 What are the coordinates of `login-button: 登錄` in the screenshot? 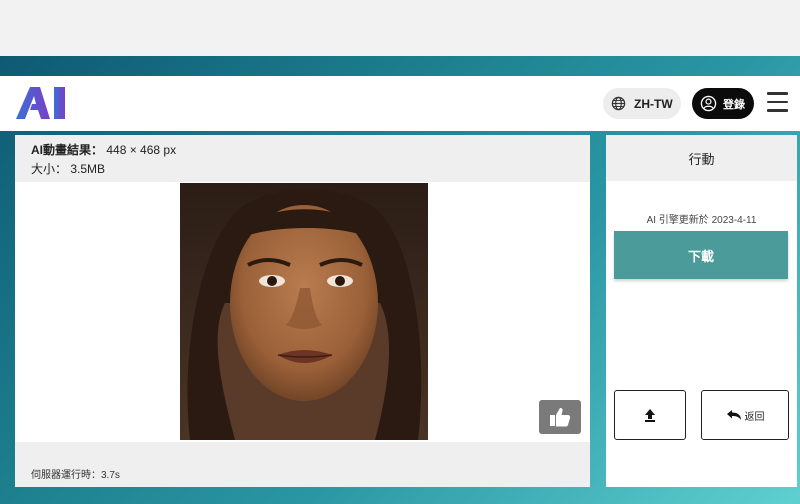 It's located at (723, 103).